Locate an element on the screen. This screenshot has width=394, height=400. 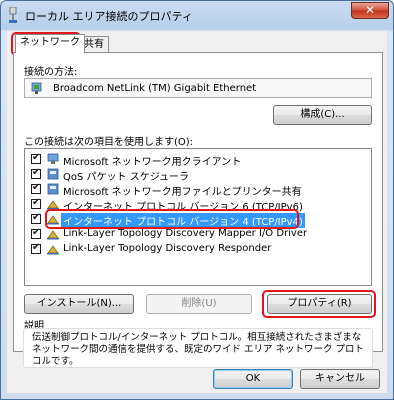
adapter-field: Broadcom NetLink (TM) Gigabit Ethernet is located at coordinates (198, 88).